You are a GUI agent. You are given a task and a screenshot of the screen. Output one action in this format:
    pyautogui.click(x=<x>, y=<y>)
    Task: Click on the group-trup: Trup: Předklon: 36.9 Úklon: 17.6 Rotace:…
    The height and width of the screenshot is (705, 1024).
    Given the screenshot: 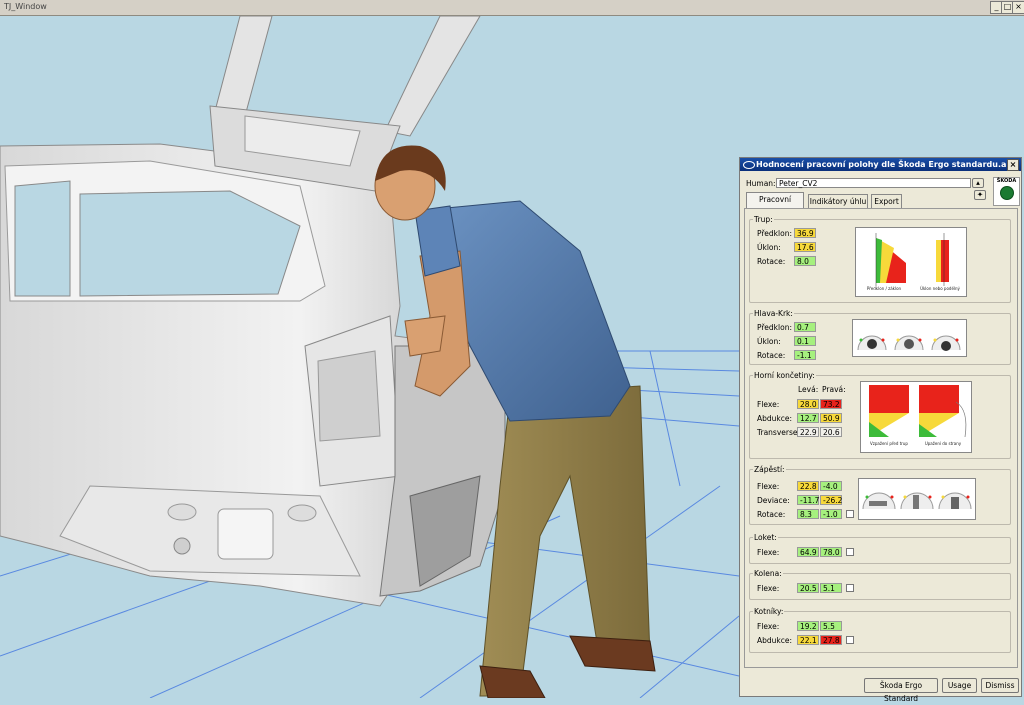 What is the action you would take?
    pyautogui.click(x=880, y=259)
    